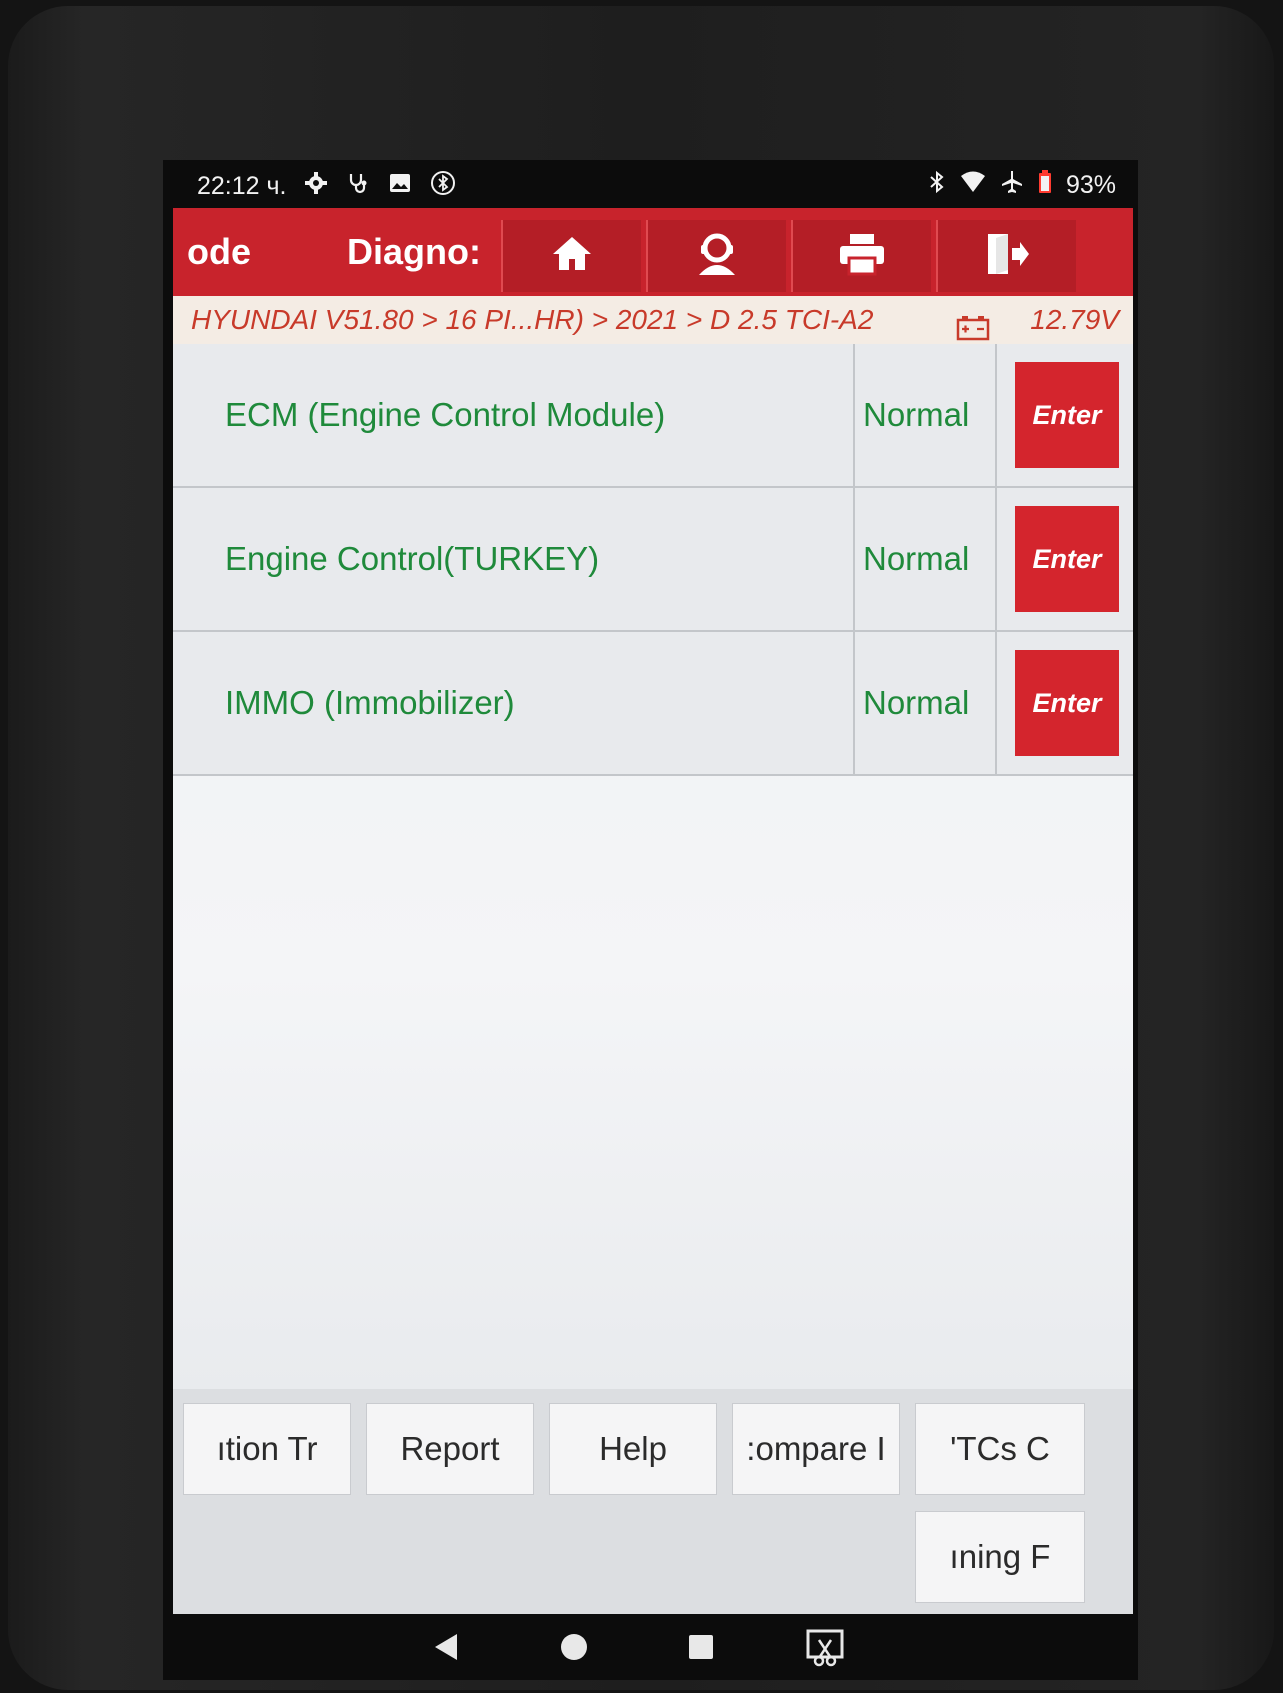 The width and height of the screenshot is (1283, 1693). I want to click on battery-percent: 93%, so click(1090, 185).